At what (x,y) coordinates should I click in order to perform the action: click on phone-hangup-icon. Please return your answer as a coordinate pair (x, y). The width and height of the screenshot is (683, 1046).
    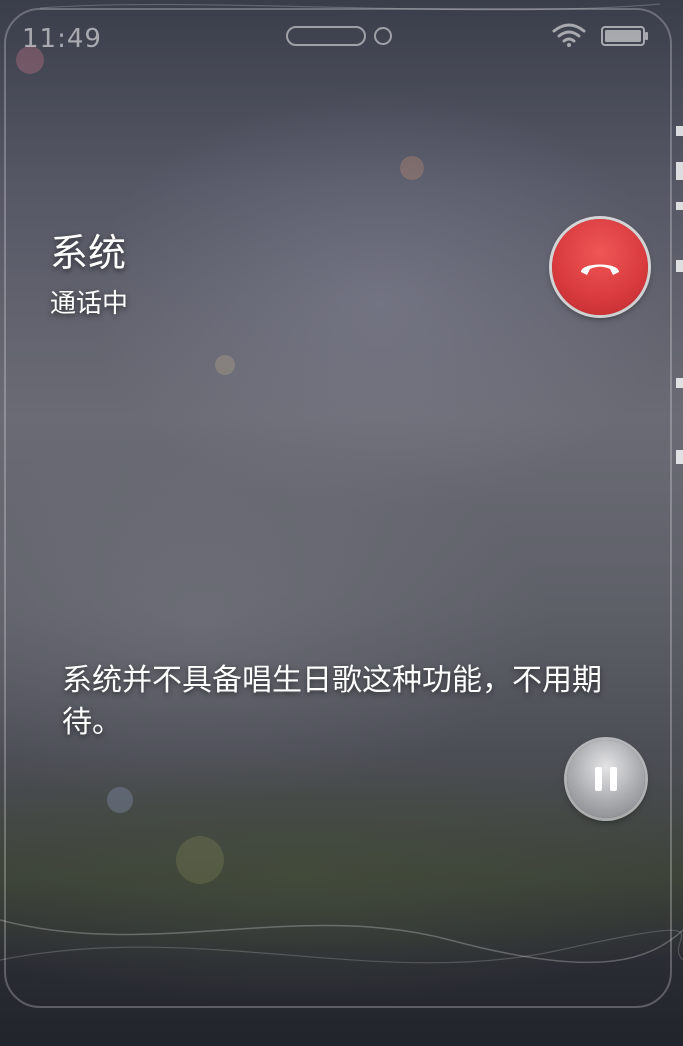
    Looking at the image, I should click on (600, 269).